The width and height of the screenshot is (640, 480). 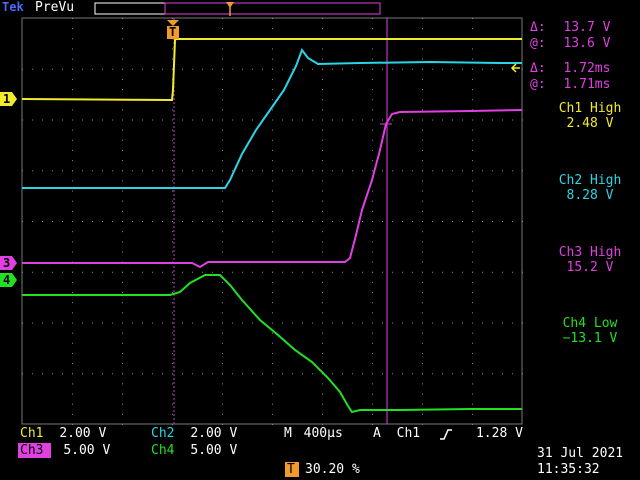 I want to click on ch4-label: Ch4, so click(x=163, y=450).